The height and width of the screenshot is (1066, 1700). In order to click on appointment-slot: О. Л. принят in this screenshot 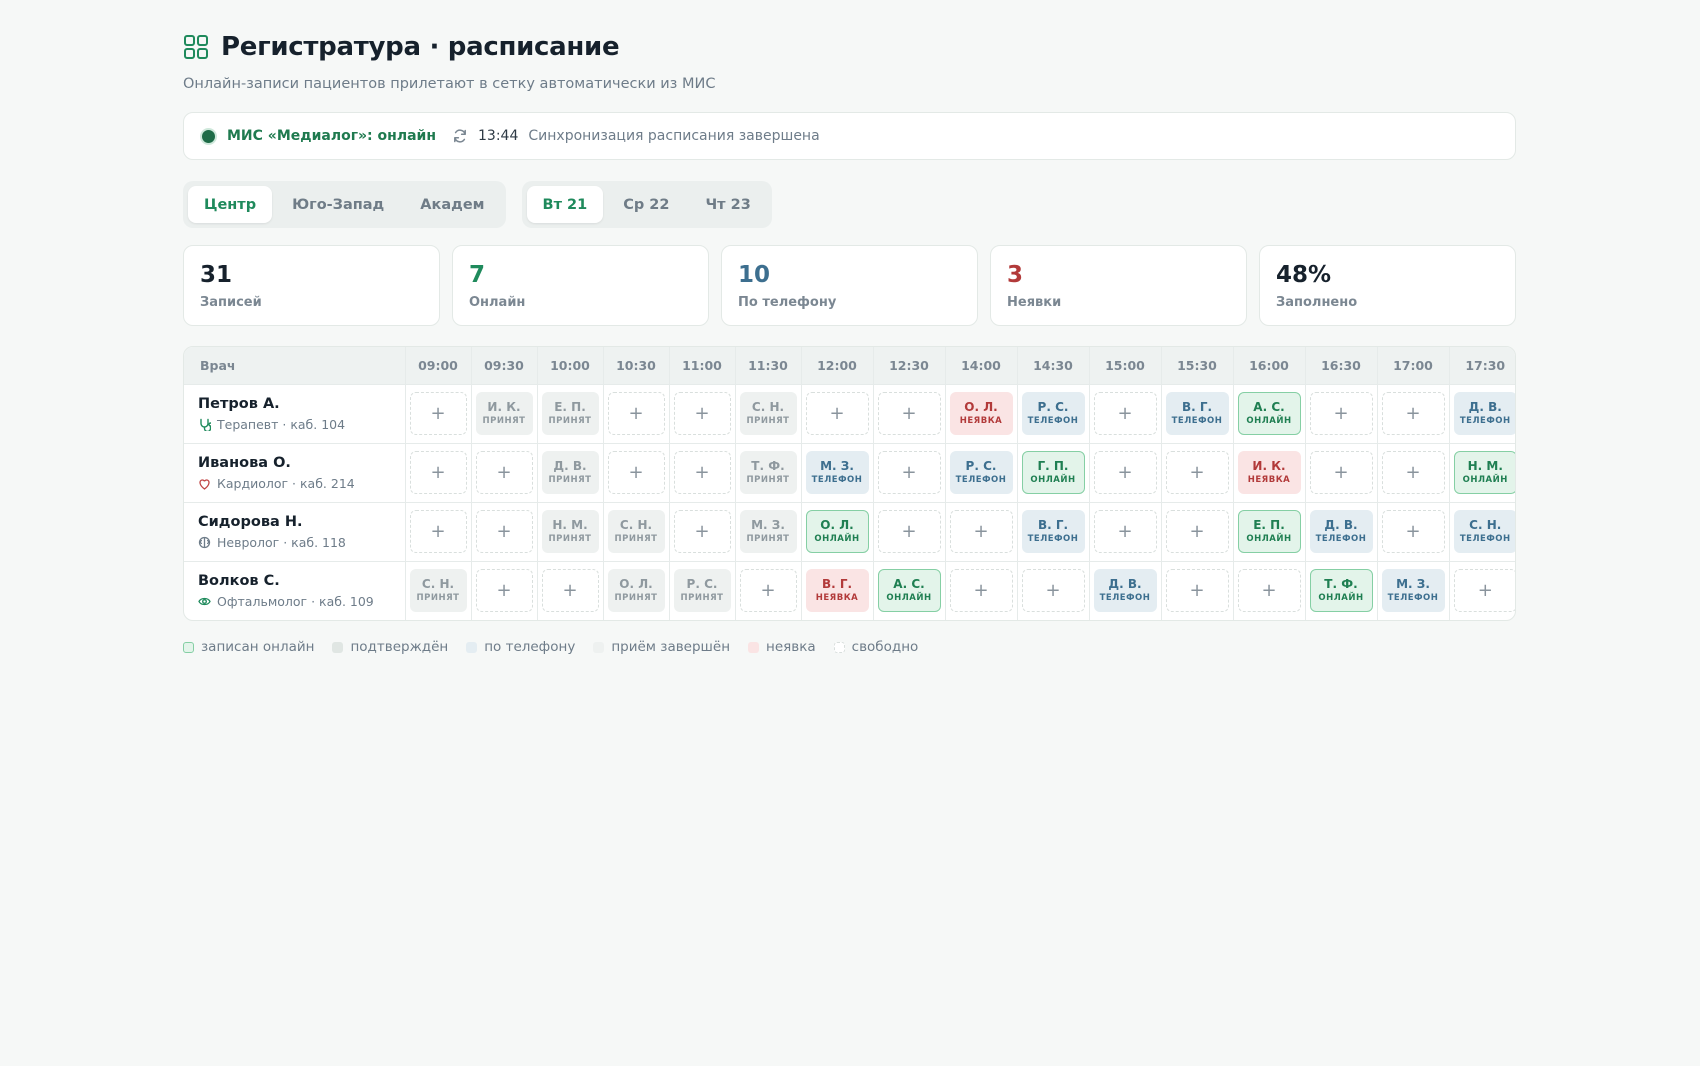, I will do `click(636, 591)`.